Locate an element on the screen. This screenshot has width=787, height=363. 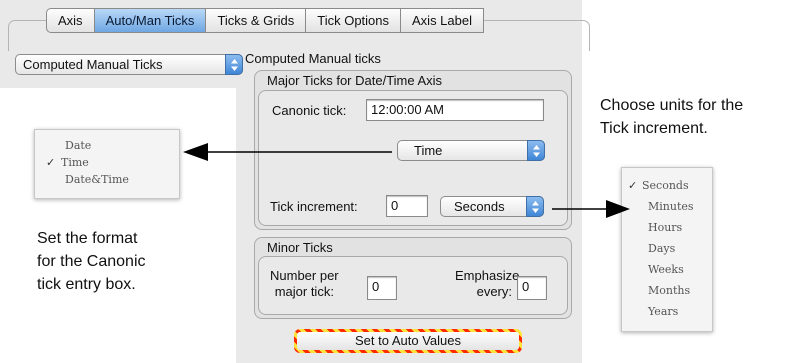
tab-ticks-grids: Ticks & Grids is located at coordinates (256, 20).